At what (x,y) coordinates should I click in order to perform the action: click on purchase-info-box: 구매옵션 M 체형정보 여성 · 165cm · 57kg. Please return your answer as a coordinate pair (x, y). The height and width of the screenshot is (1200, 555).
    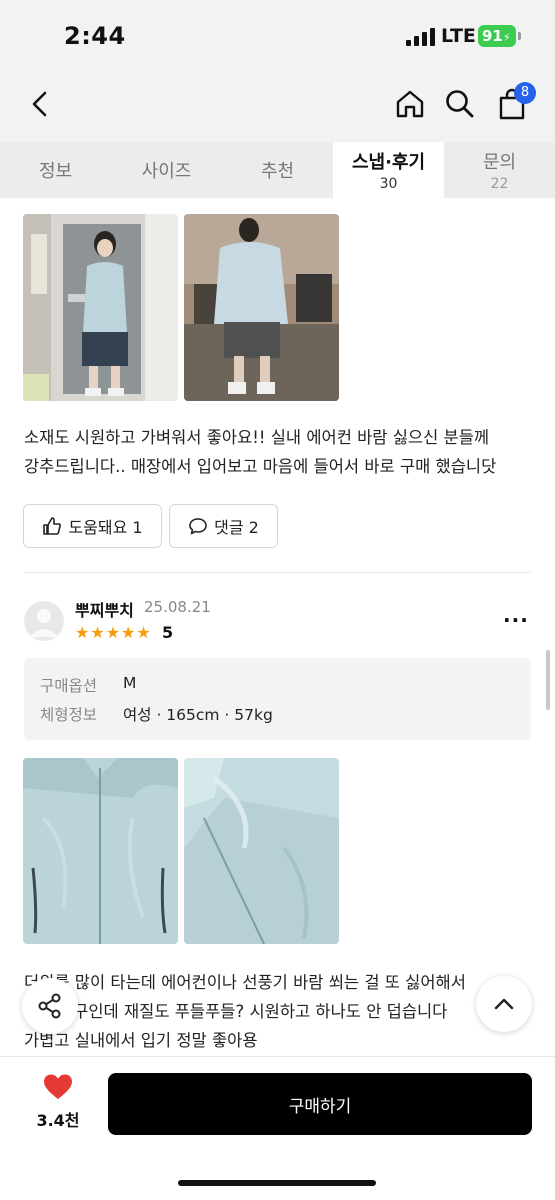
    Looking at the image, I should click on (277, 699).